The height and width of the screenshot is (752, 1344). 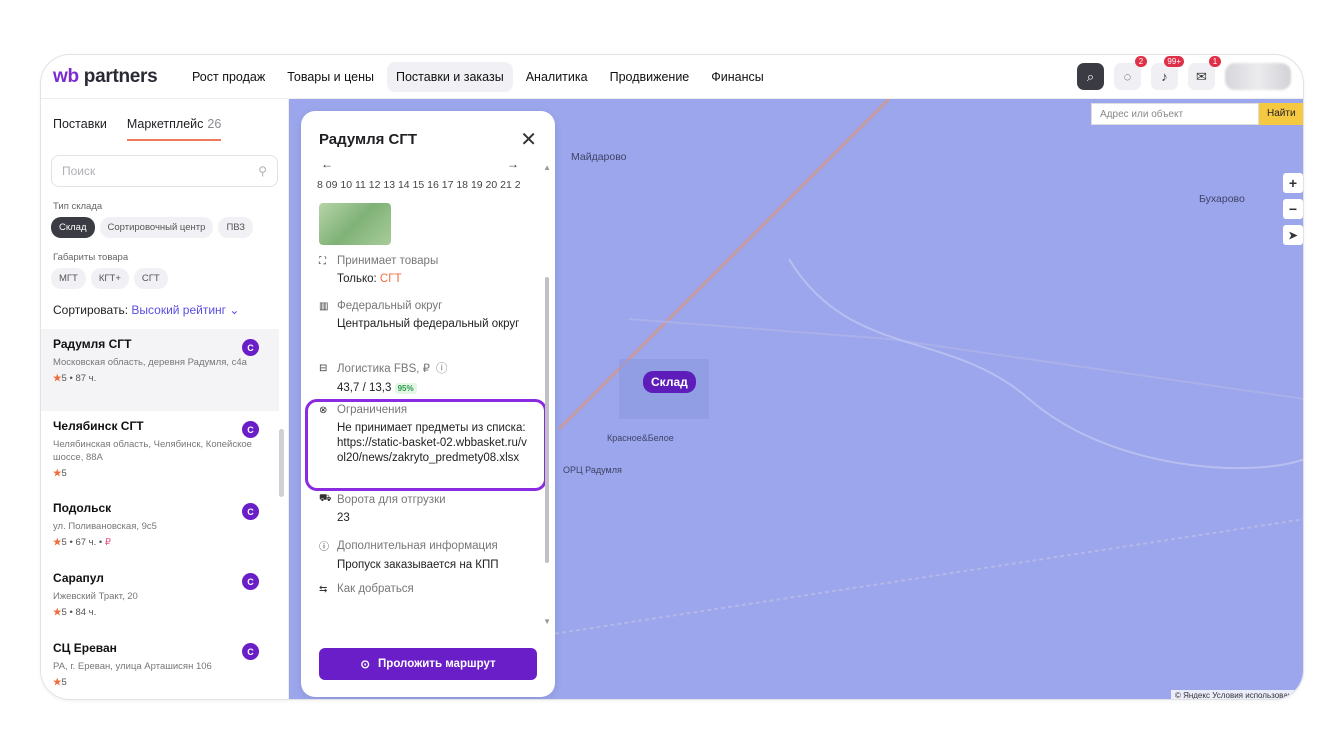 What do you see at coordinates (528, 139) in the screenshot?
I see `close-icon: ✕` at bounding box center [528, 139].